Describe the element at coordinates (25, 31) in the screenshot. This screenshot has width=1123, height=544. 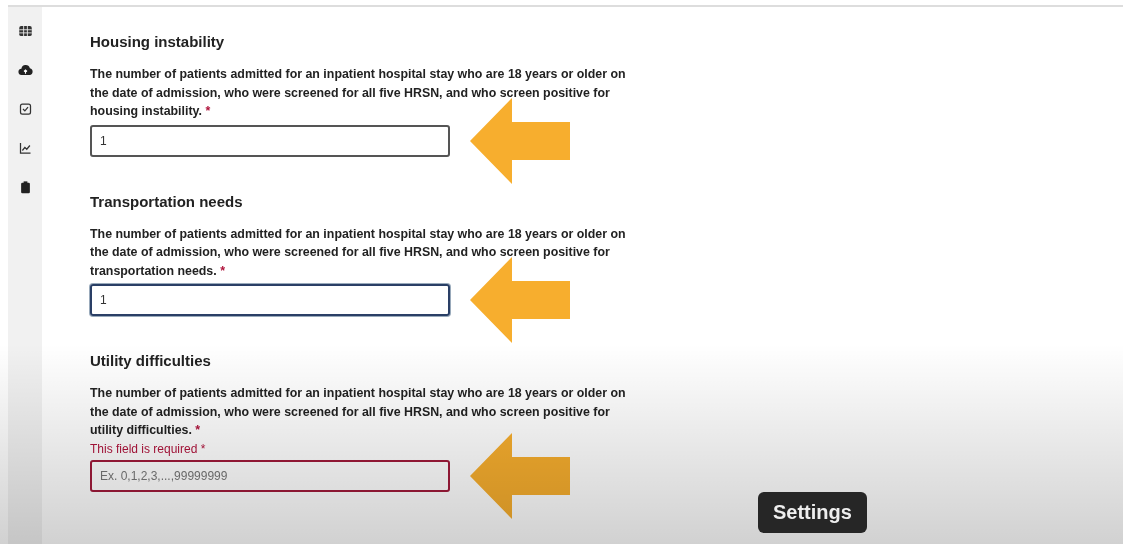
I see `grid-icon` at that location.